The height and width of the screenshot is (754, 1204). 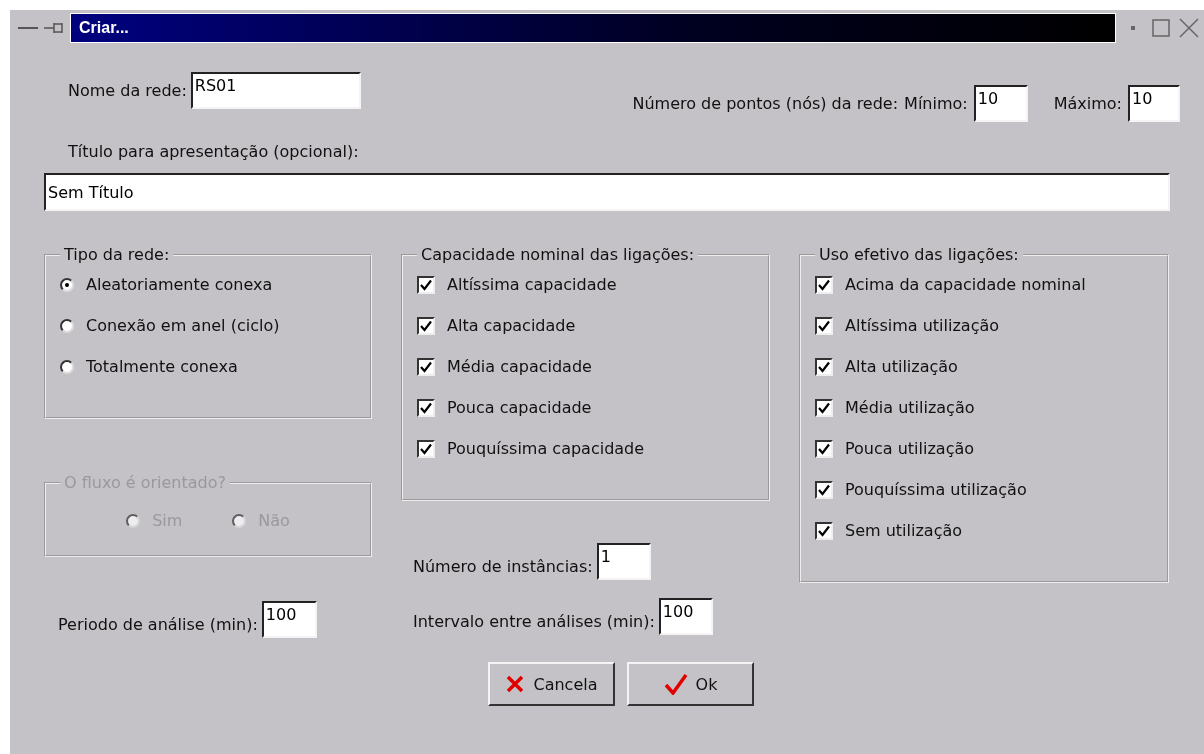 What do you see at coordinates (532, 284) in the screenshot?
I see `checkbox-label: Altíssima capacidade` at bounding box center [532, 284].